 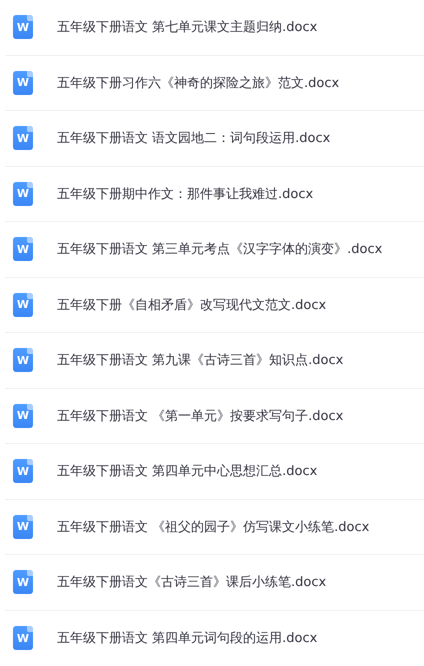 I want to click on file-name: 五年级下册语文 《第一单元》按要求写句子.docx, so click(x=200, y=415).